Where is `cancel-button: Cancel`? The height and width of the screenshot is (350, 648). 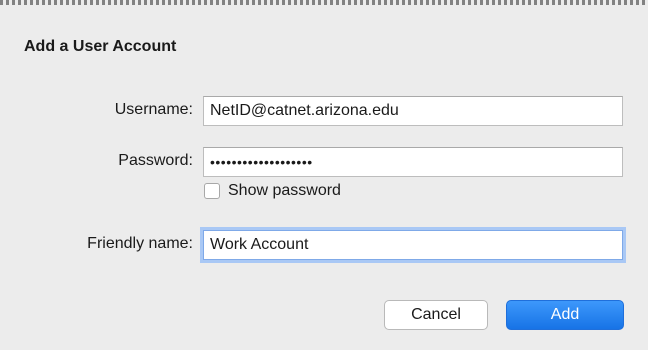 cancel-button: Cancel is located at coordinates (436, 315).